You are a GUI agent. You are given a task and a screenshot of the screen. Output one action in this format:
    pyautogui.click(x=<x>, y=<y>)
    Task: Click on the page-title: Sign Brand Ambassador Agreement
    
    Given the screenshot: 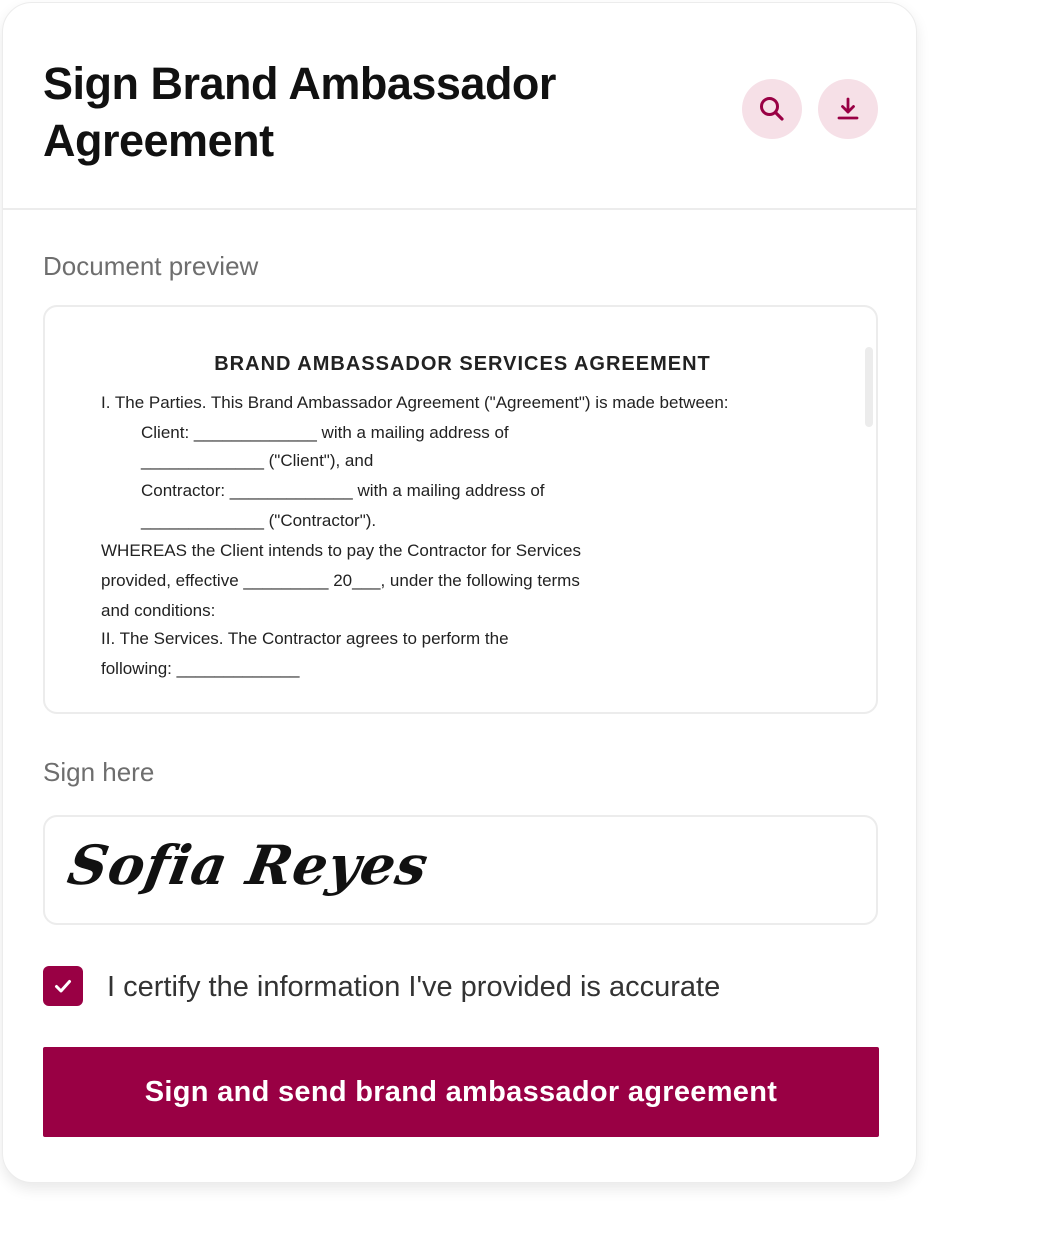 What is the action you would take?
    pyautogui.click(x=299, y=112)
    